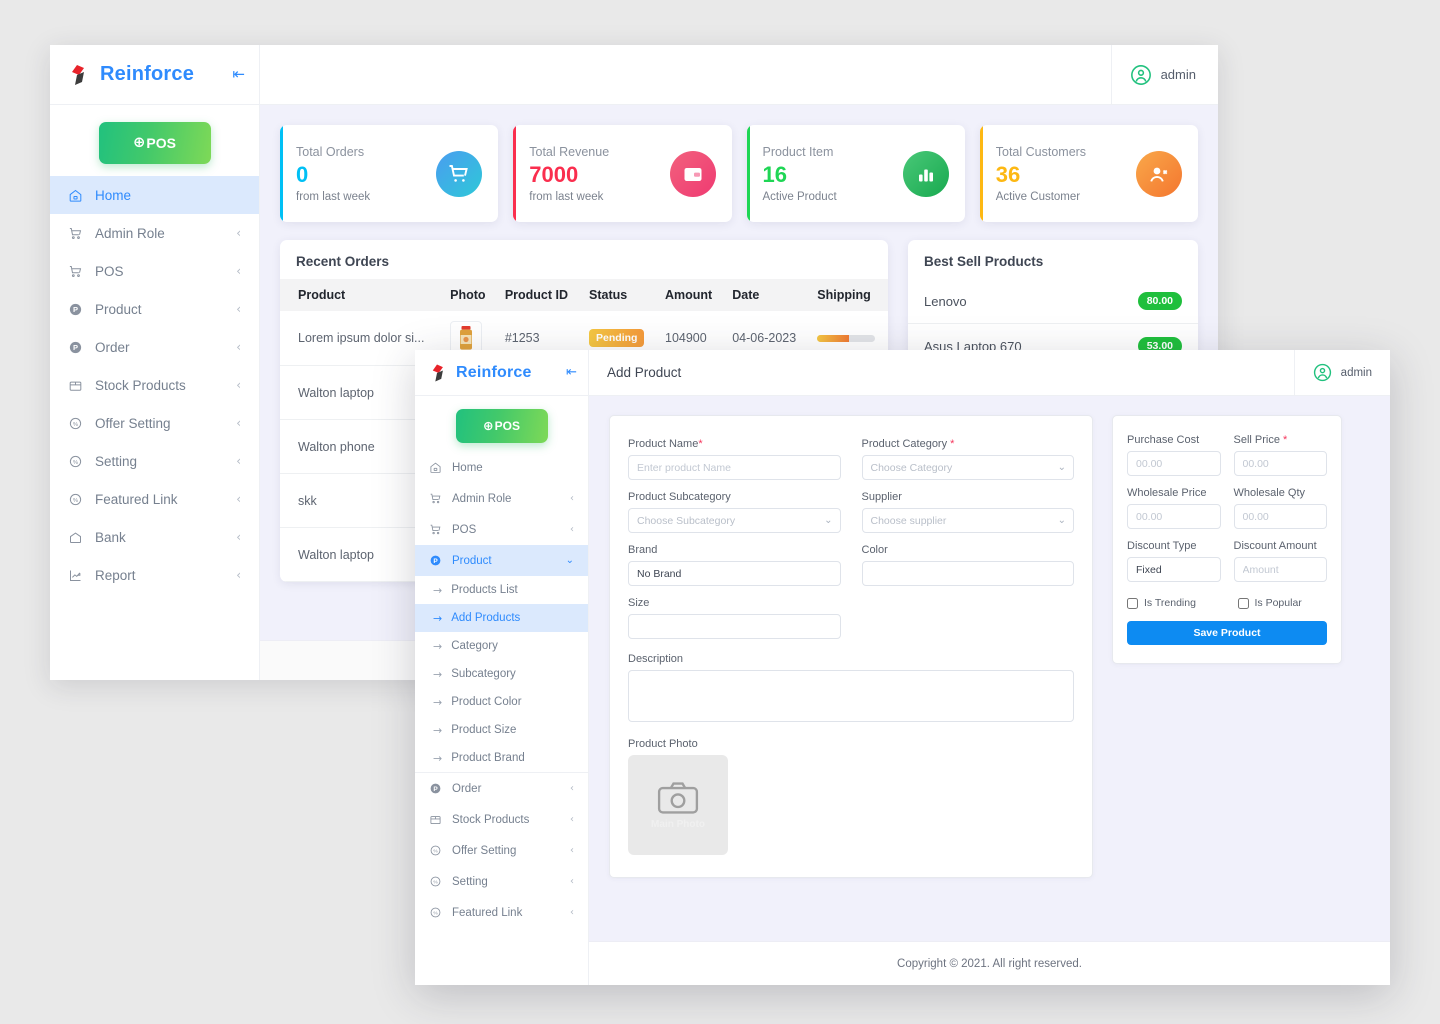 The height and width of the screenshot is (1024, 1440). I want to click on label-wholesale-qty: Wholesale Qty, so click(1269, 493).